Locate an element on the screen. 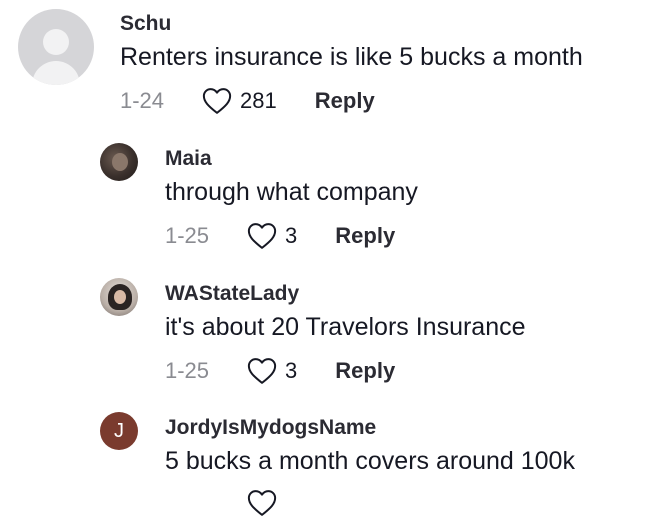 This screenshot has height=517, width=648. comment-username: WAStateLady is located at coordinates (232, 294).